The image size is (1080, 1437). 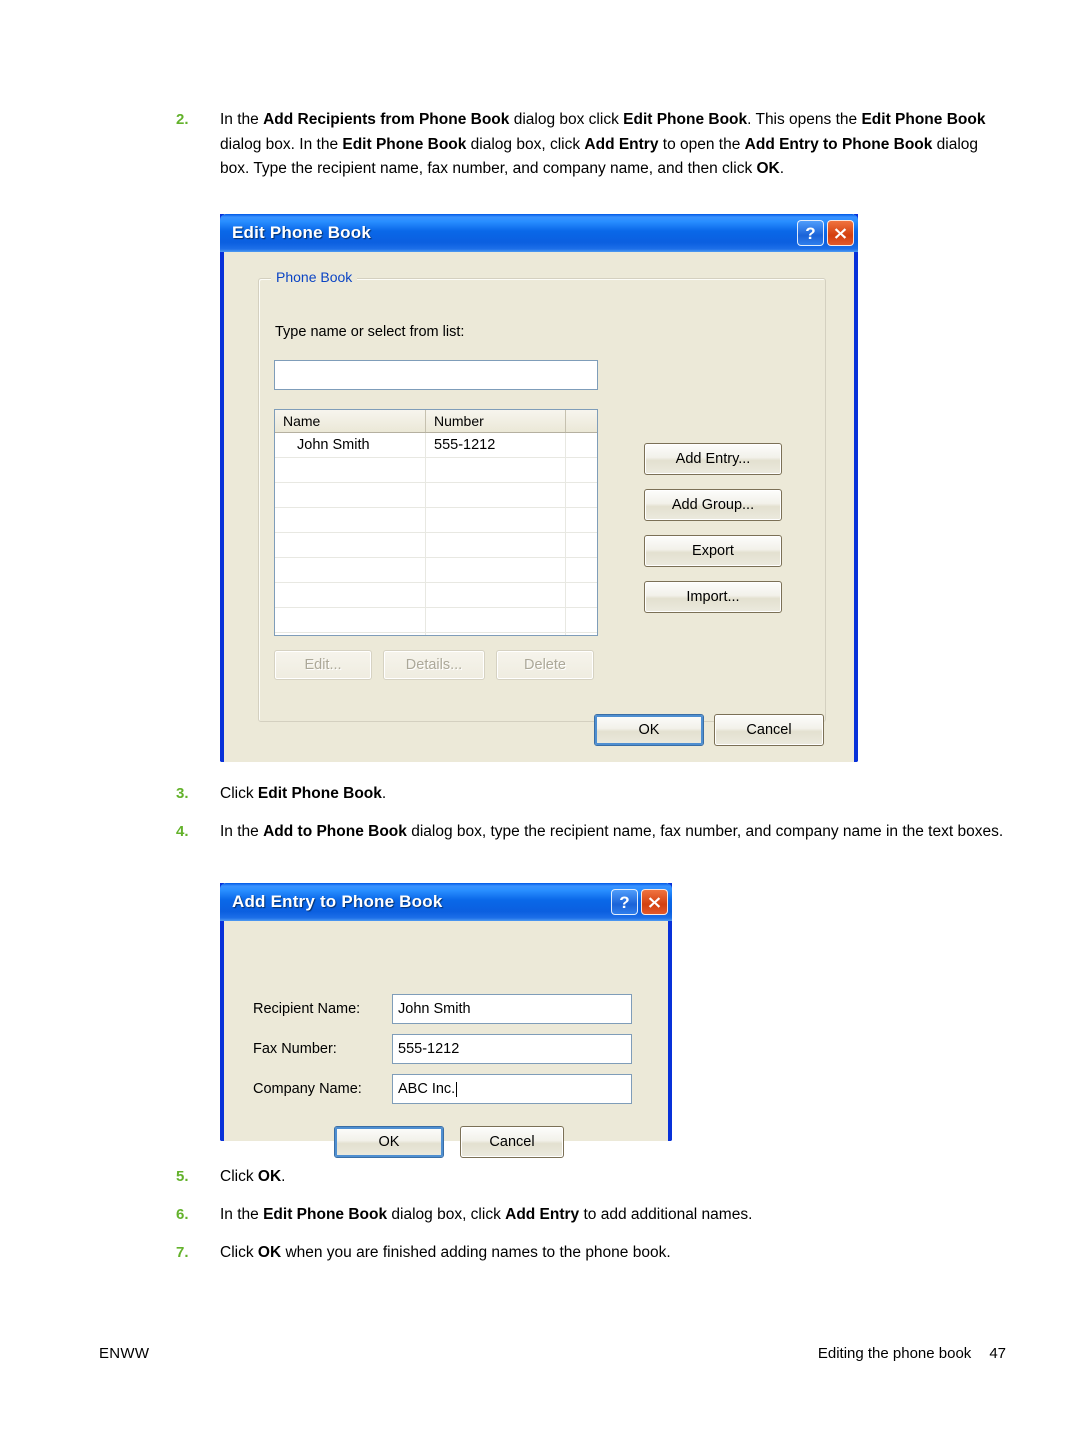 I want to click on step-number: 2., so click(x=182, y=119).